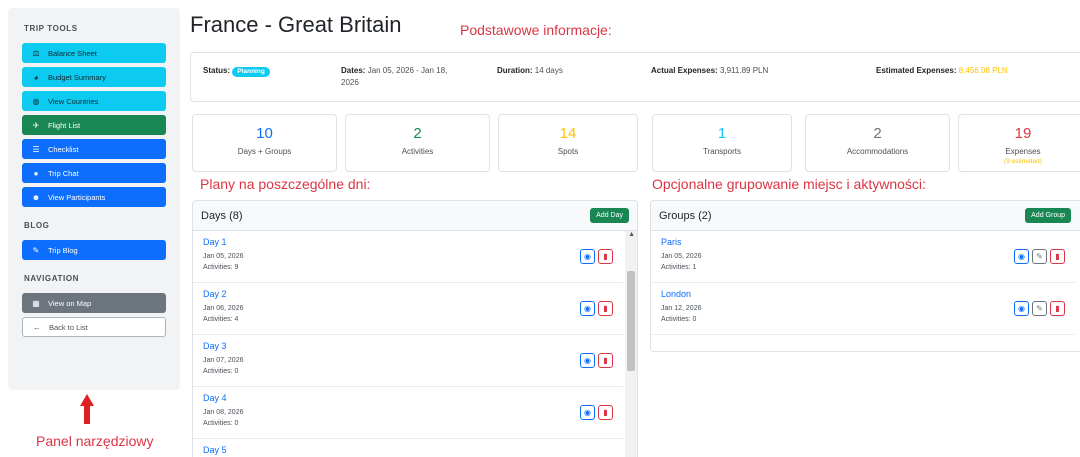  I want to click on list-item: London Jan 12, 2026 Activities: 0 ◉ ✎ ▮, so click(863, 309).